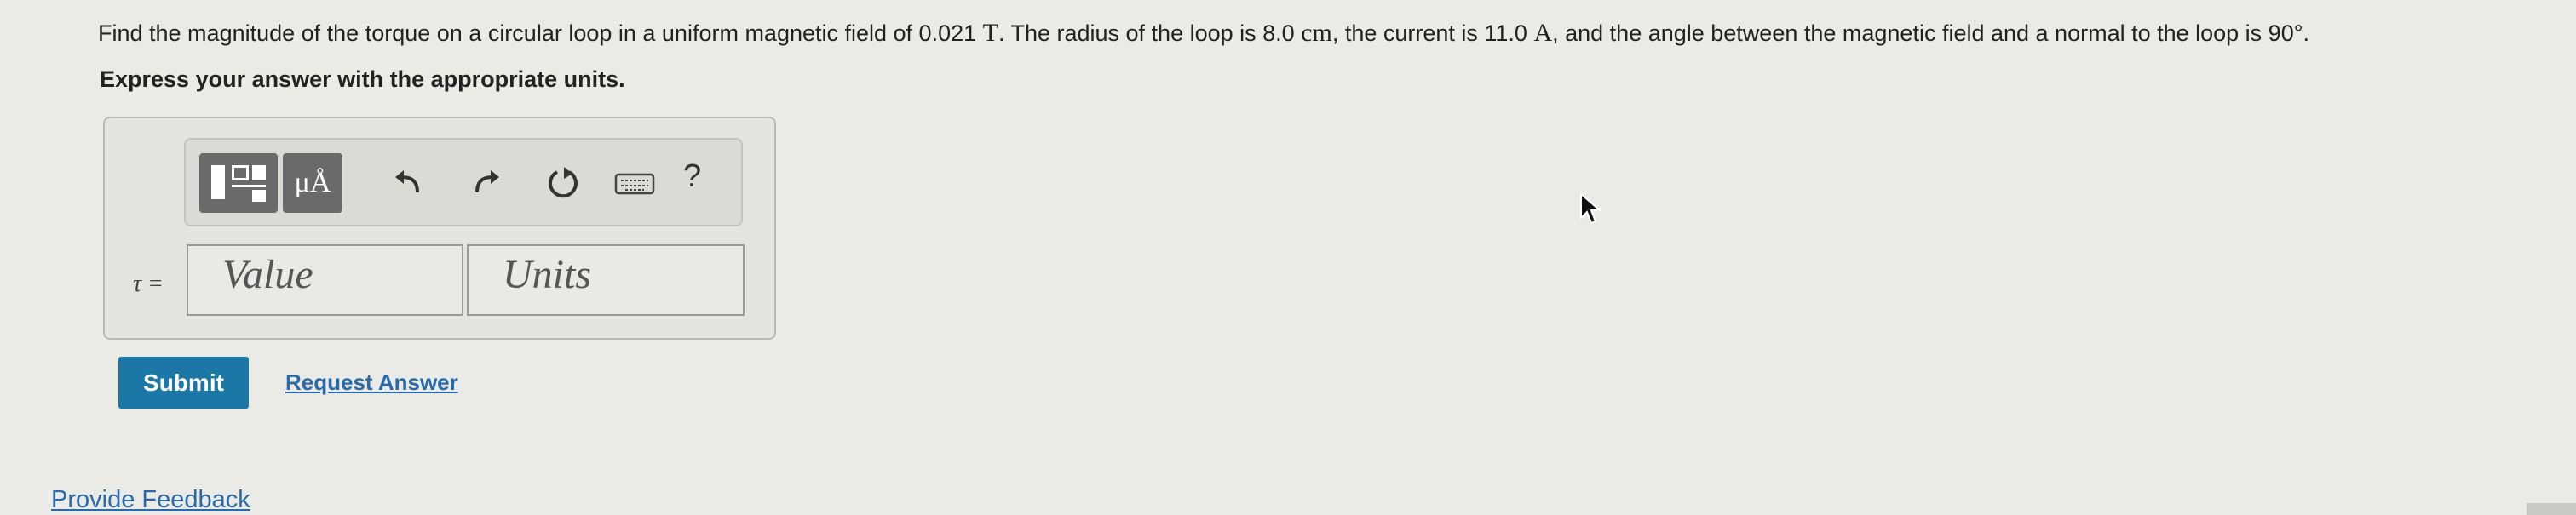  I want to click on answer-box: μÅ ? τ = Value Units, so click(440, 228).